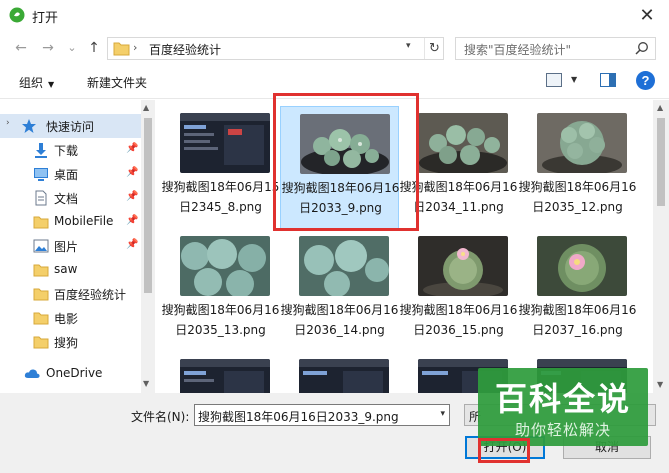 This screenshot has width=669, height=473. I want to click on title-bar: 打开 ✕, so click(334, 16).